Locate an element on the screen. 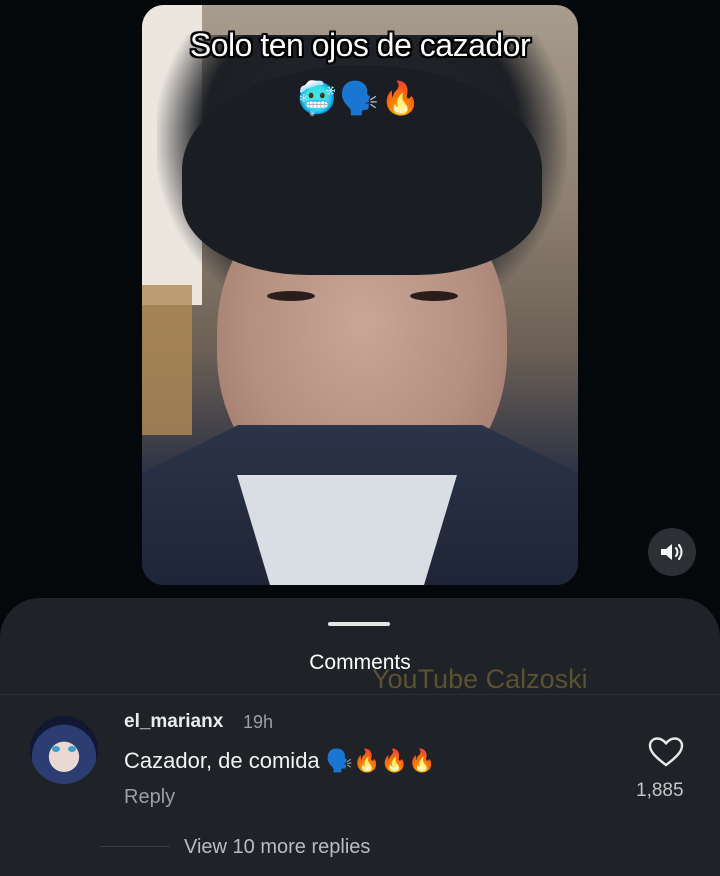  reply-button: Reply is located at coordinates (149, 797).